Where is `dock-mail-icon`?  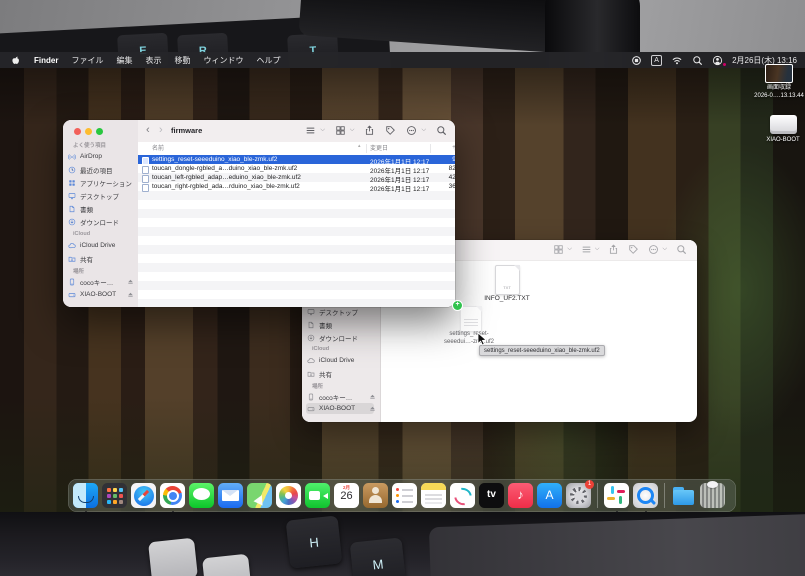 dock-mail-icon is located at coordinates (230, 495).